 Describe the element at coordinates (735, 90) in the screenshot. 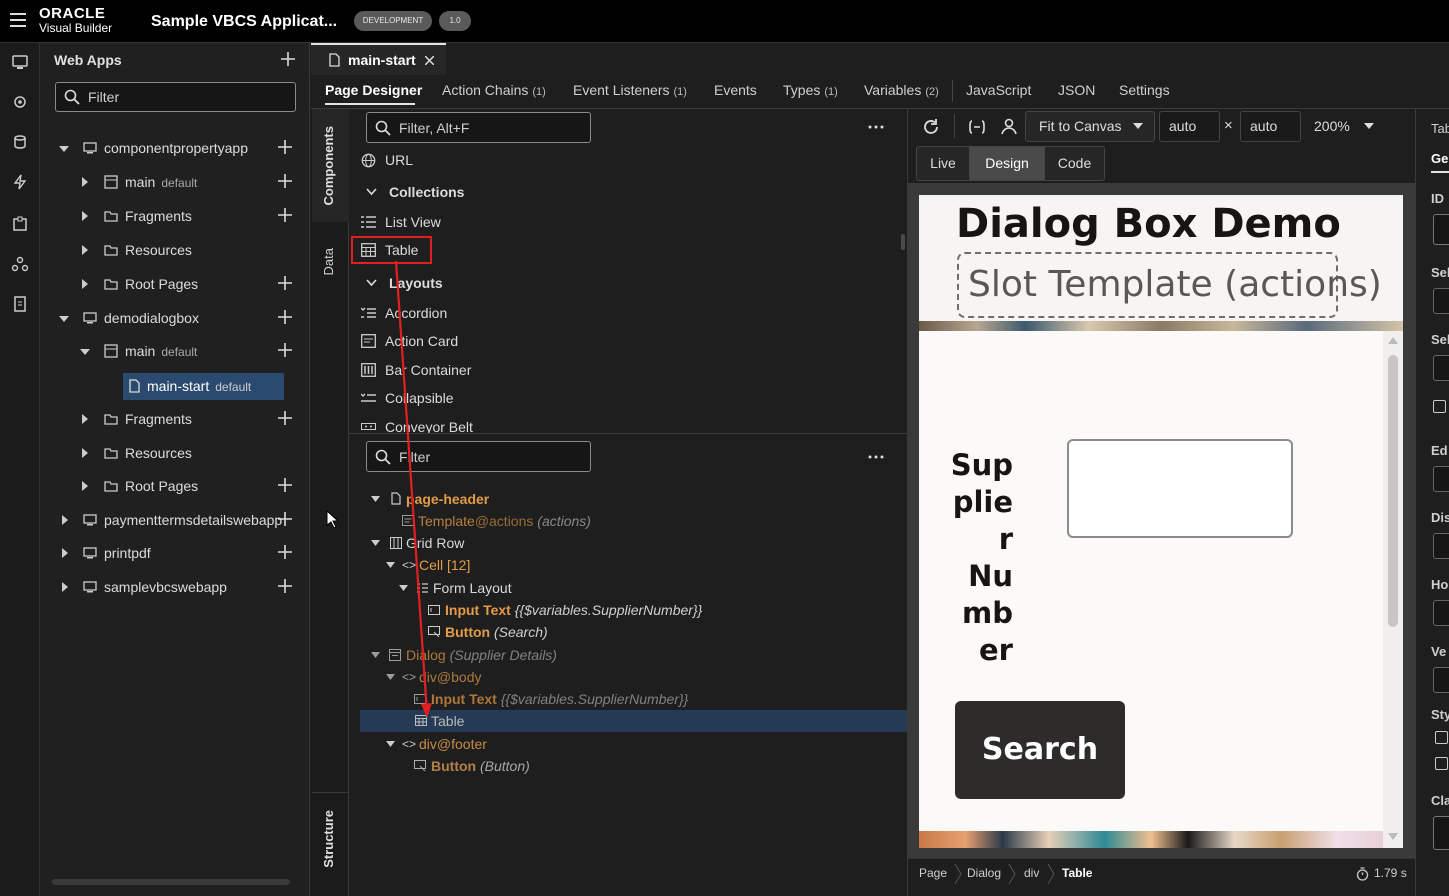

I see `tab-events: Events` at that location.